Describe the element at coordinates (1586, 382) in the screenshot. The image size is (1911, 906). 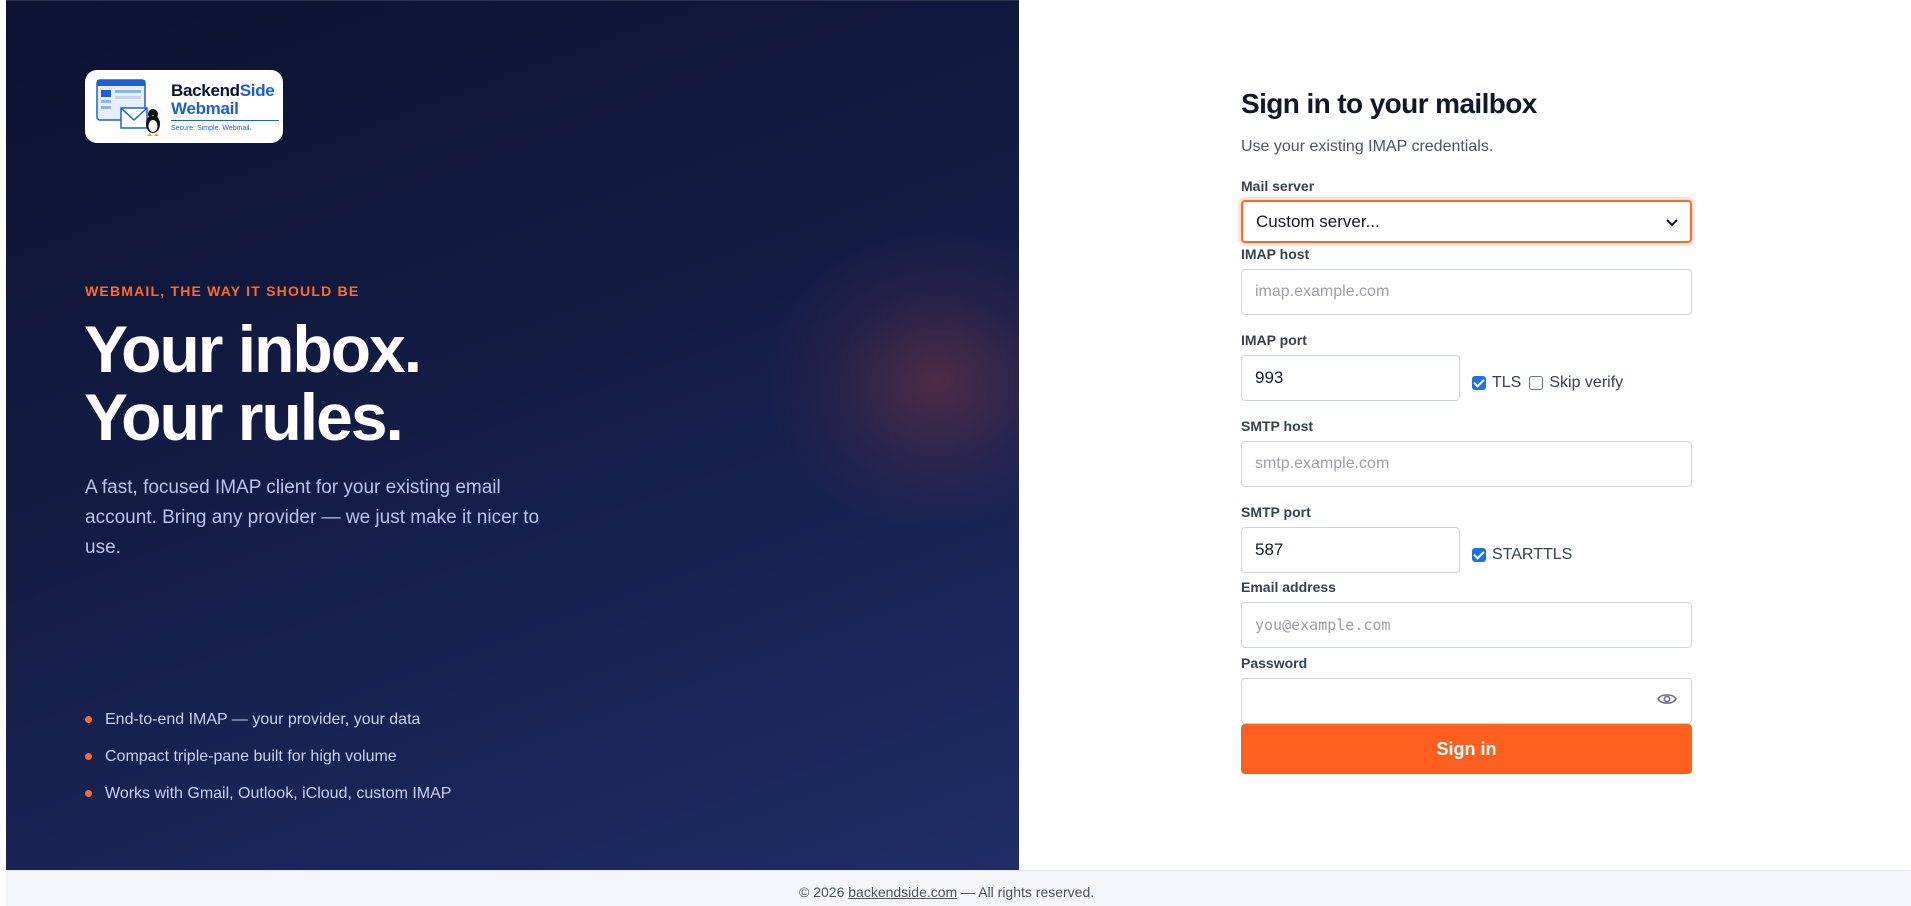
I see `skip-verify-label: Skip verify` at that location.